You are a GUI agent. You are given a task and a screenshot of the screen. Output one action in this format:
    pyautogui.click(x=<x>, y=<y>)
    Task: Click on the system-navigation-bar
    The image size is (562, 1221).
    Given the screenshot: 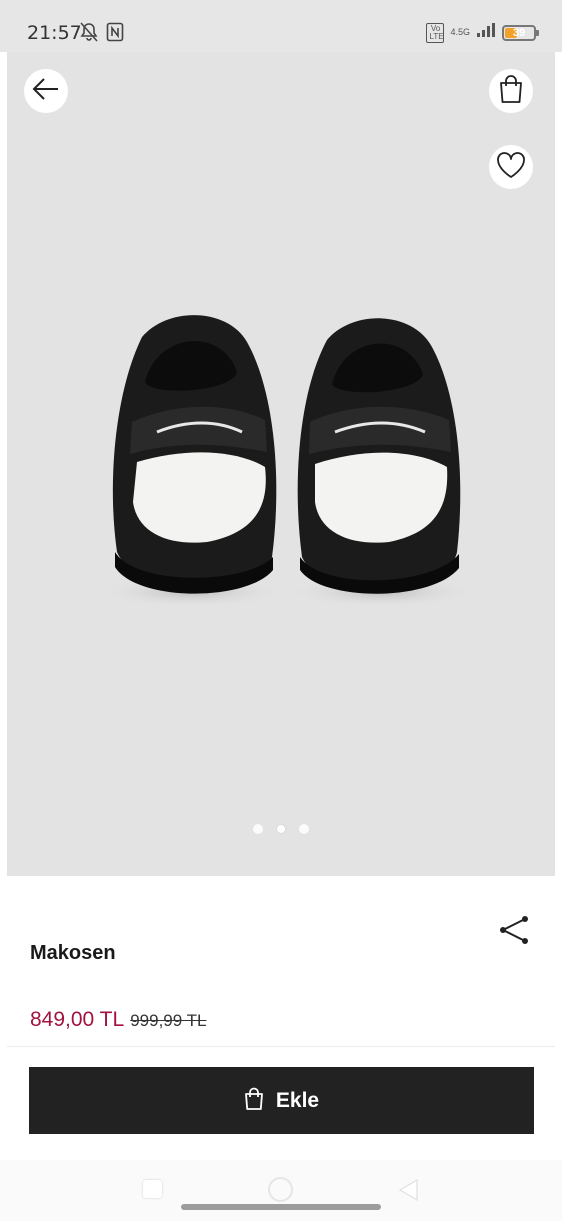 What is the action you would take?
    pyautogui.click(x=281, y=1190)
    